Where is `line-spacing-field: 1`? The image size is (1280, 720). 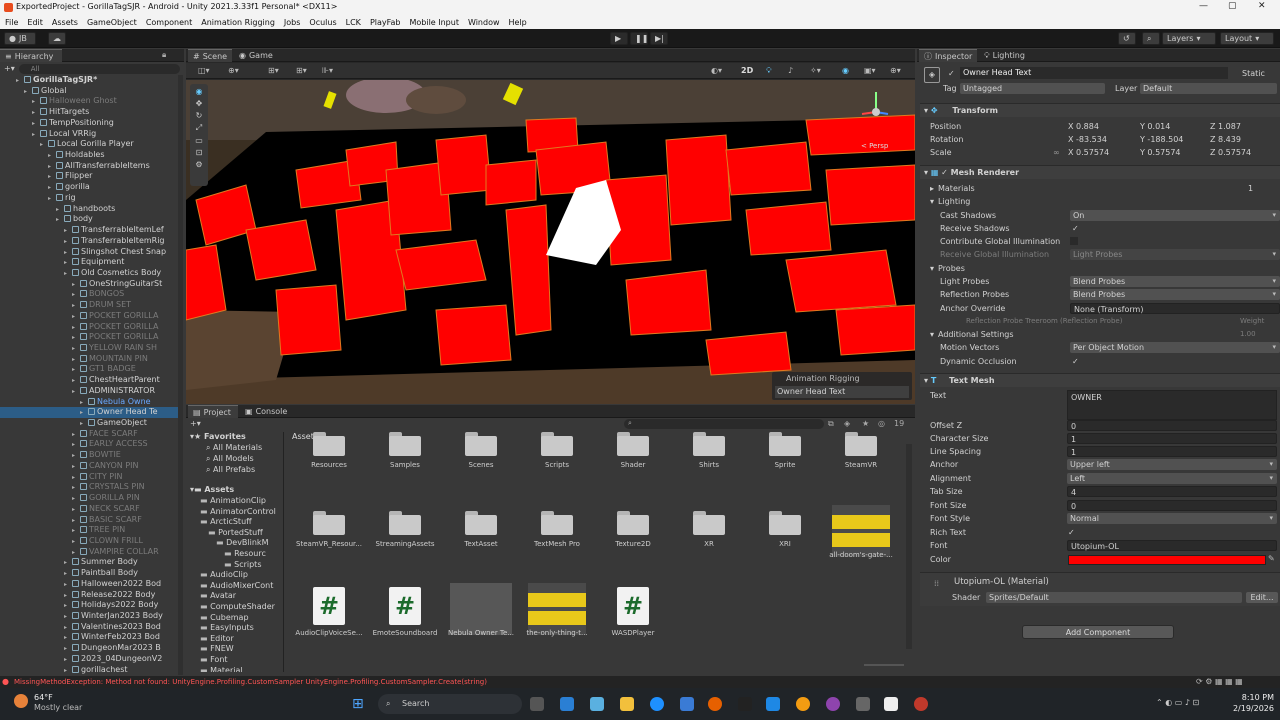 line-spacing-field: 1 is located at coordinates (1172, 451).